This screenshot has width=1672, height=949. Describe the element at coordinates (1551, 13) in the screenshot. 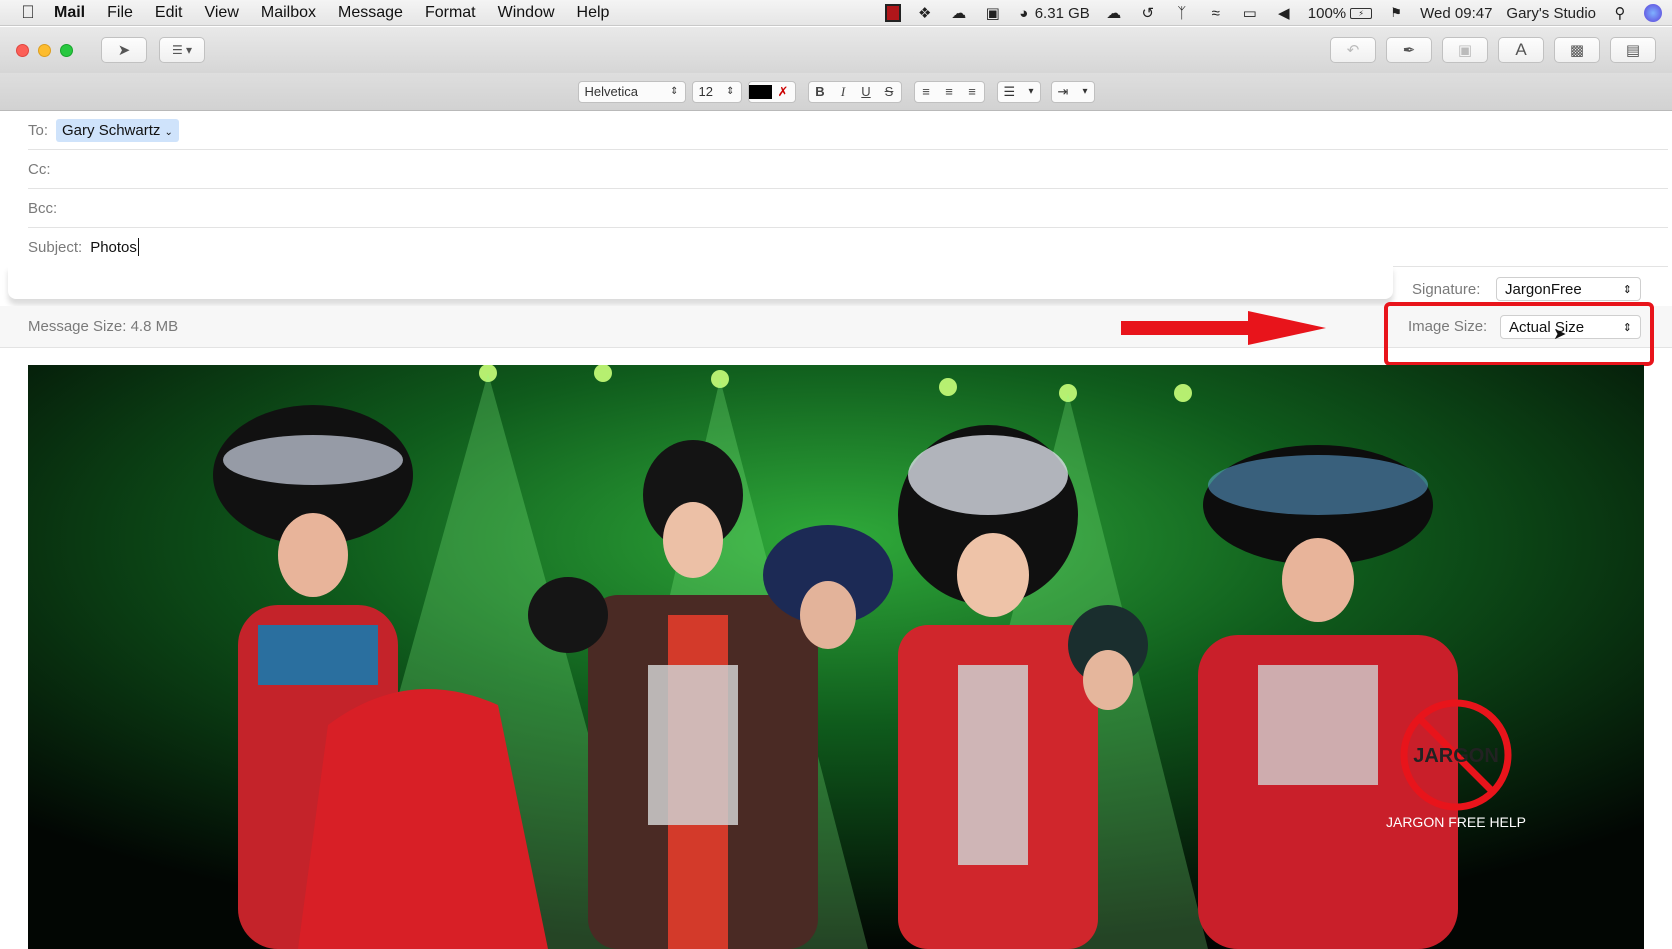

I see `menu-user: Gary's Studio` at that location.